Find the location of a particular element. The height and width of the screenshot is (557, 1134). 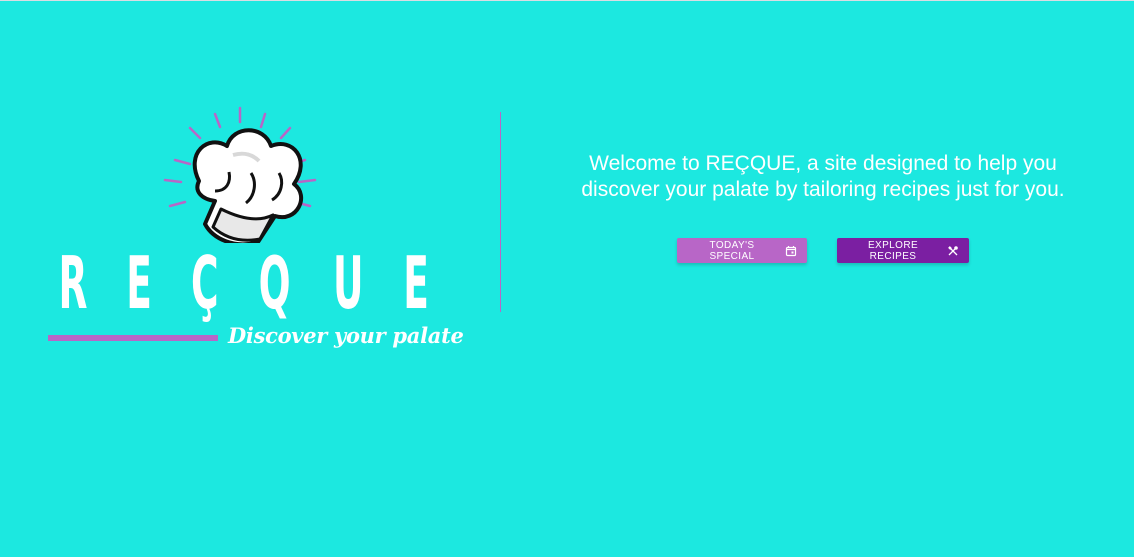

vertical-divider is located at coordinates (500, 212).